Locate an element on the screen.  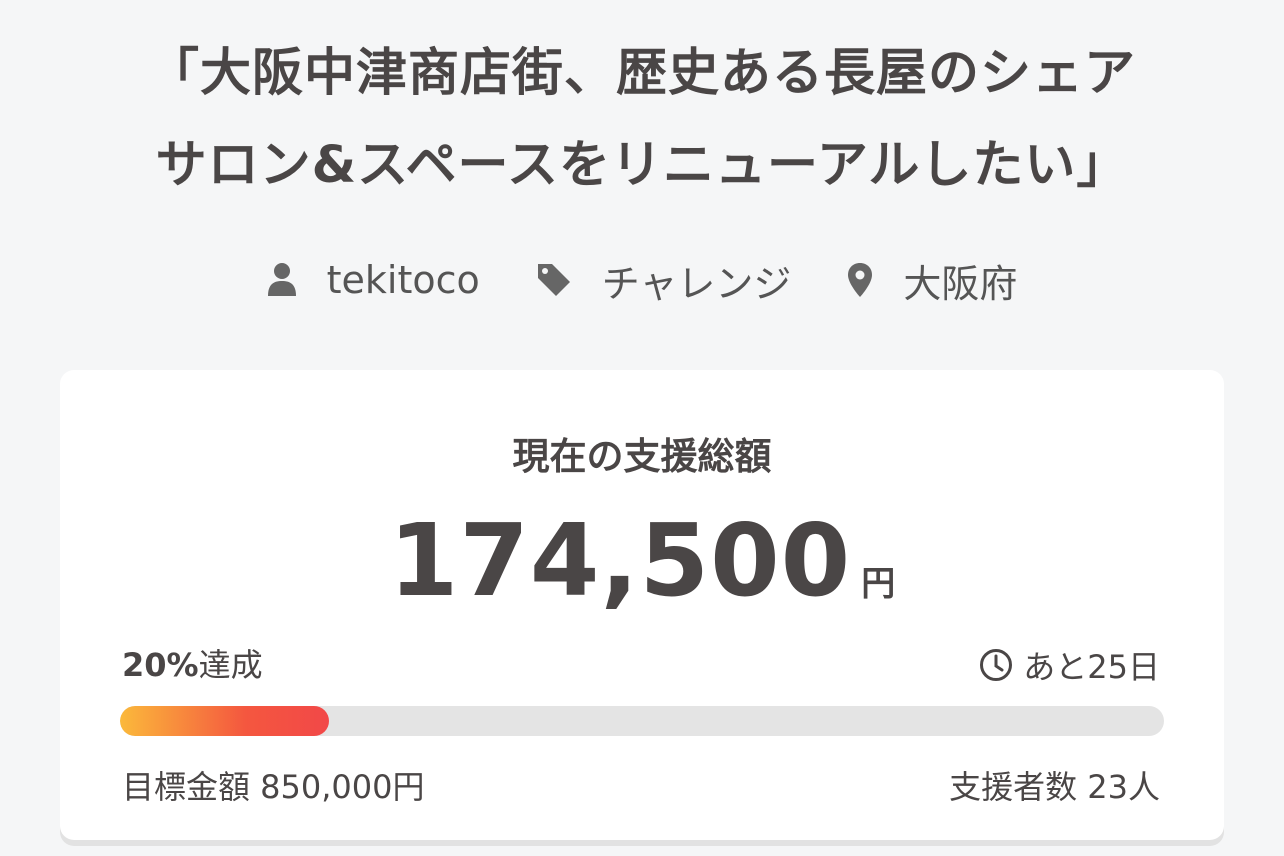
achievement-percent: 20% is located at coordinates (160, 665).